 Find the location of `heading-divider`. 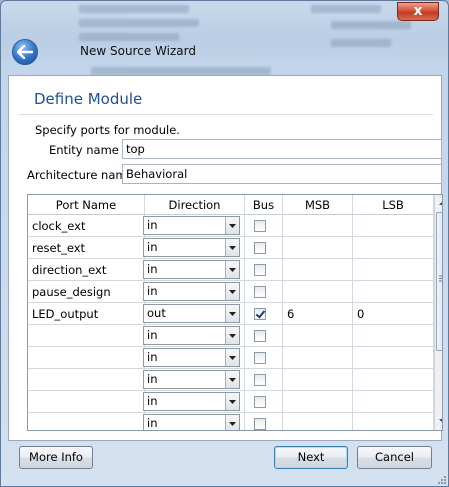

heading-divider is located at coordinates (226, 114).